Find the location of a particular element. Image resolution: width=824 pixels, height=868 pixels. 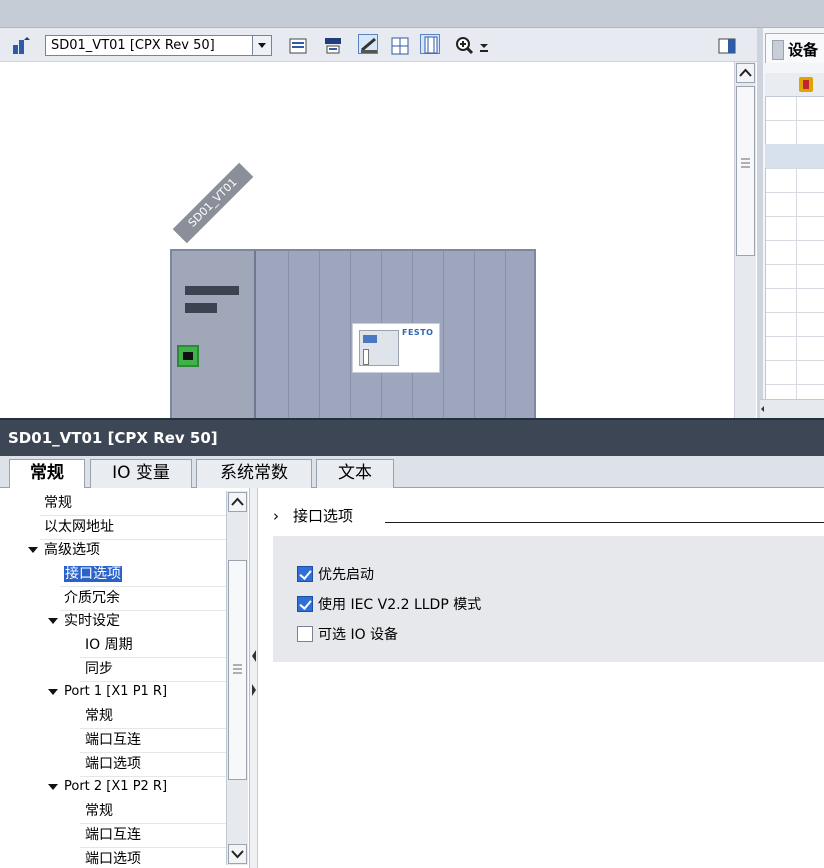

nav-item-synchronization: 同步 is located at coordinates (99, 669).